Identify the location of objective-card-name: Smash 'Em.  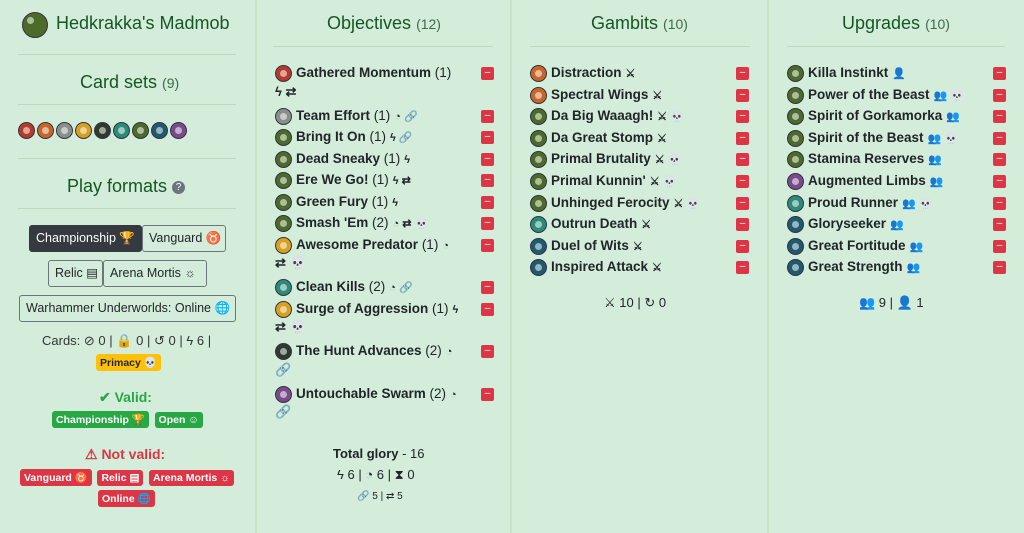
(332, 222).